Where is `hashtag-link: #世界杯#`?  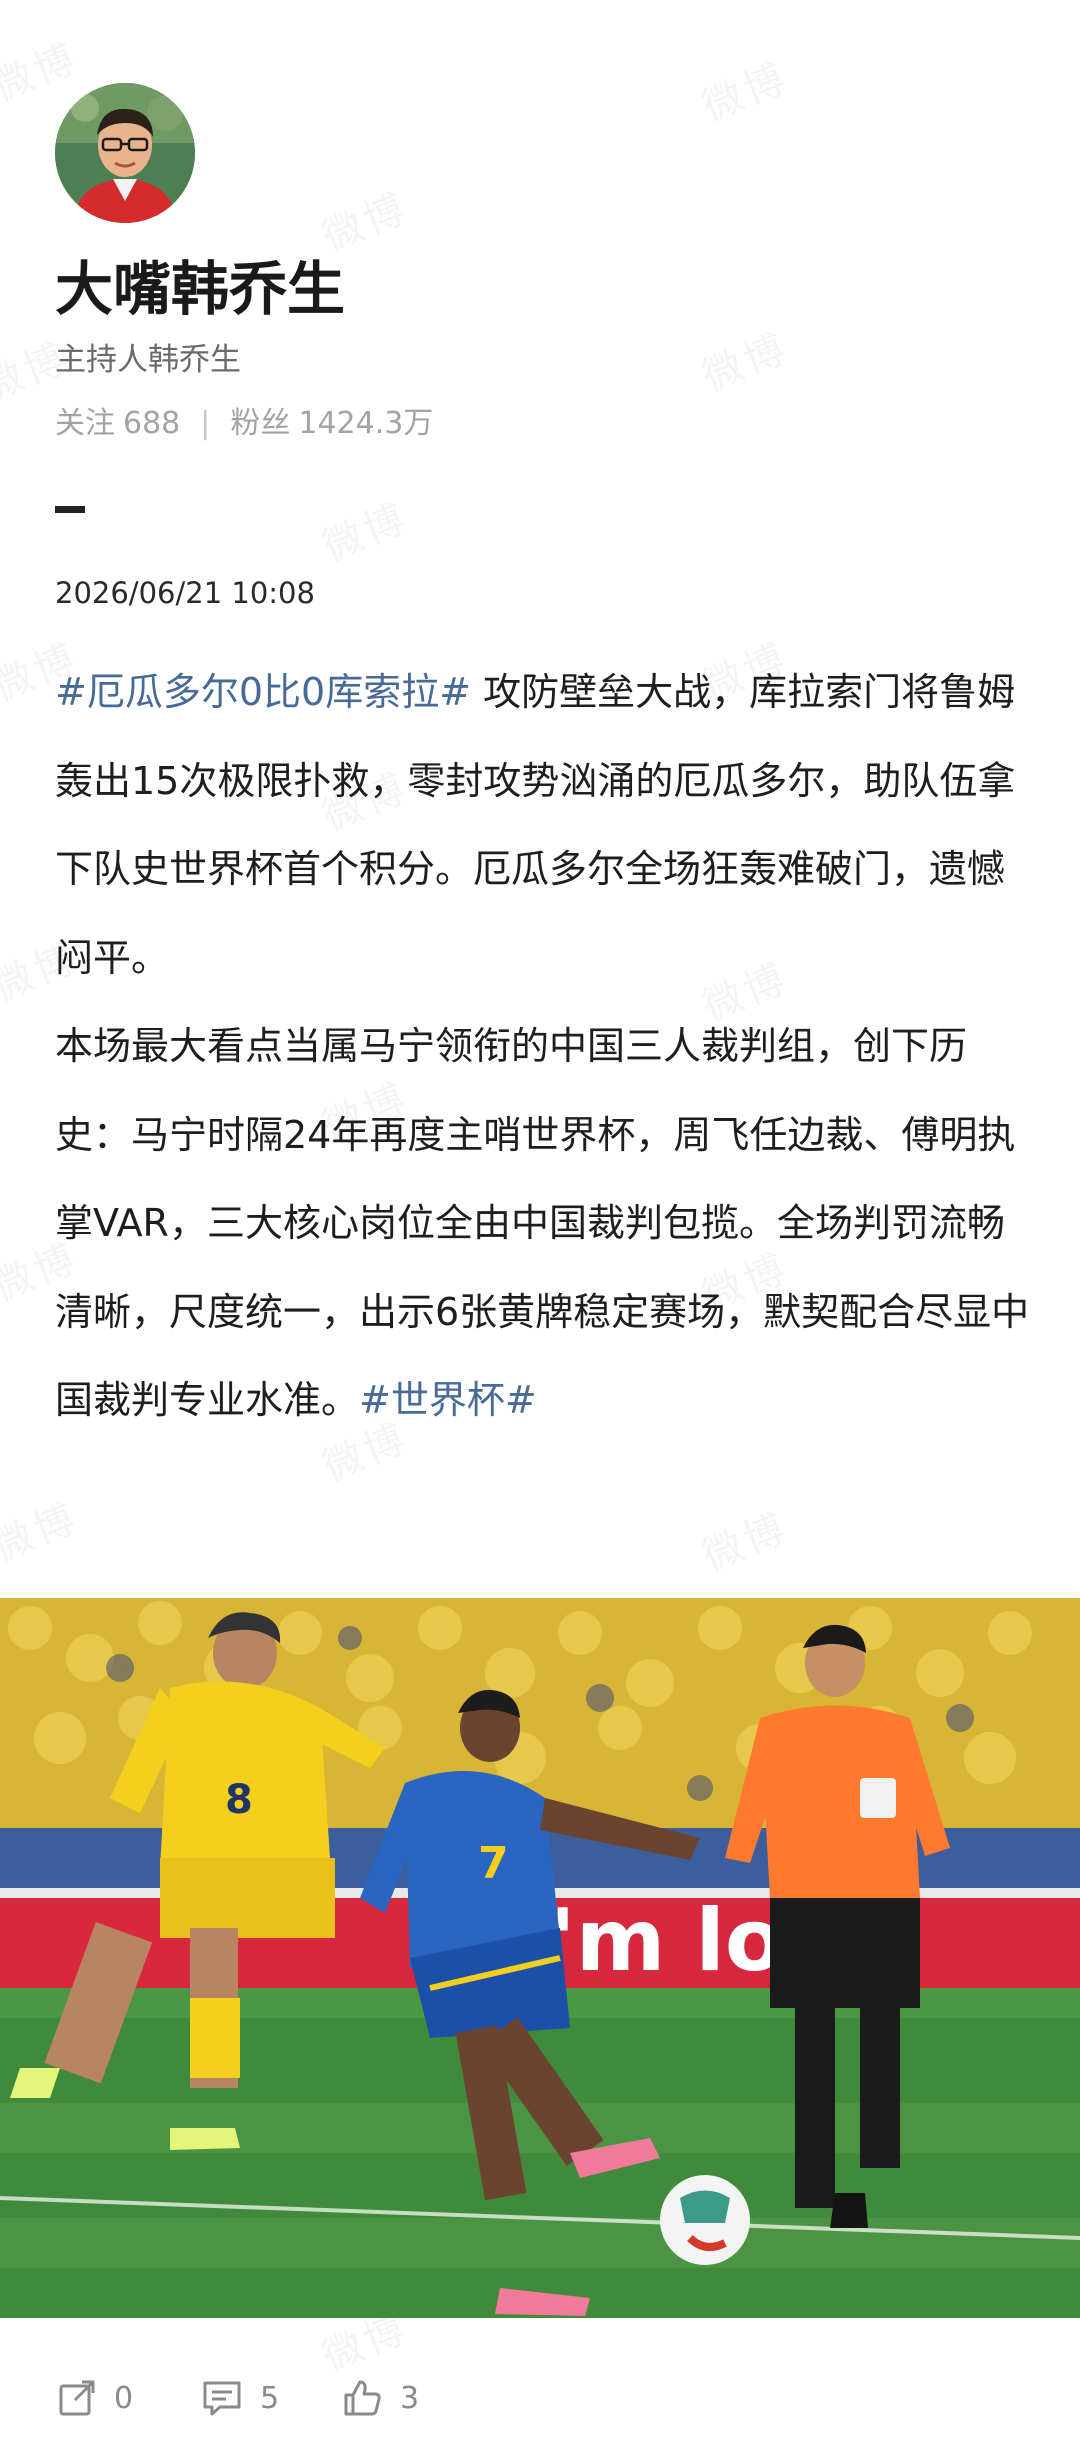
hashtag-link: #世界杯# is located at coordinates (448, 1400).